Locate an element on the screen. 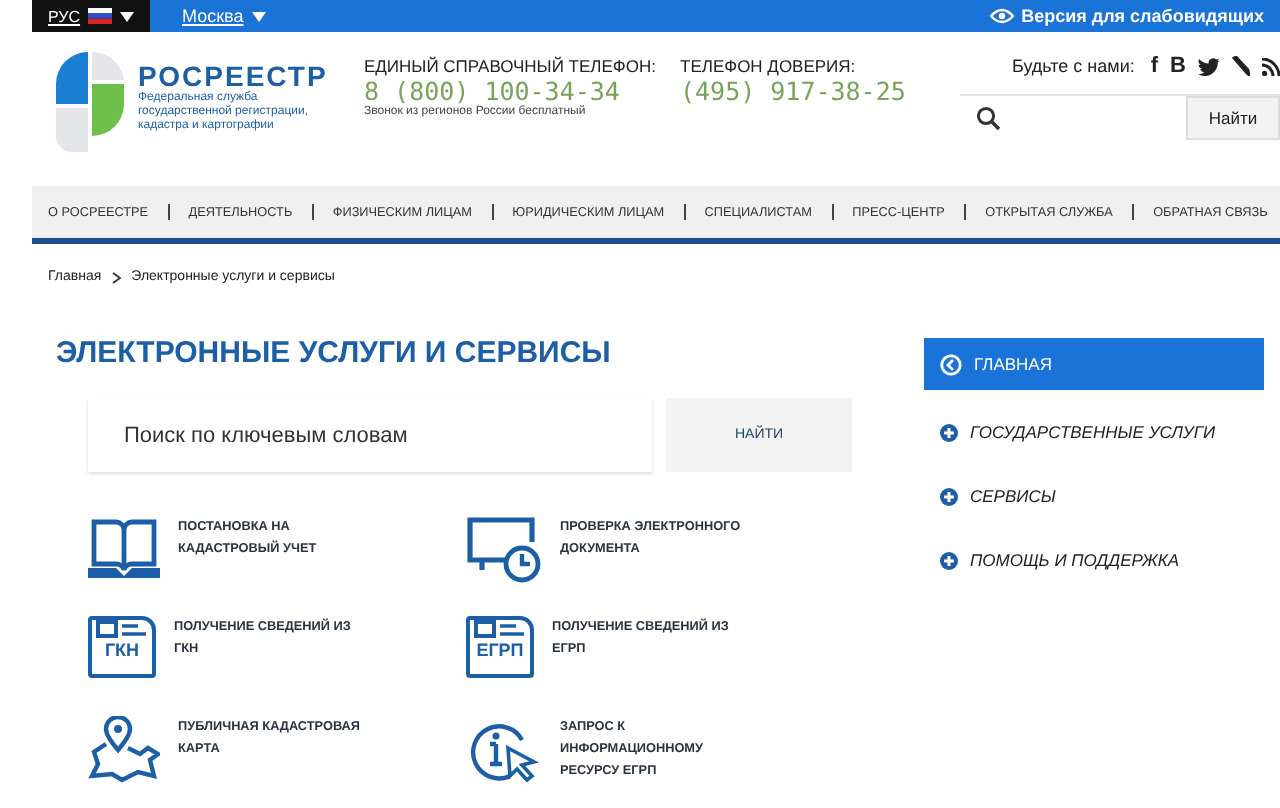 The width and height of the screenshot is (1280, 808). monitor-clock-icon is located at coordinates (504, 550).